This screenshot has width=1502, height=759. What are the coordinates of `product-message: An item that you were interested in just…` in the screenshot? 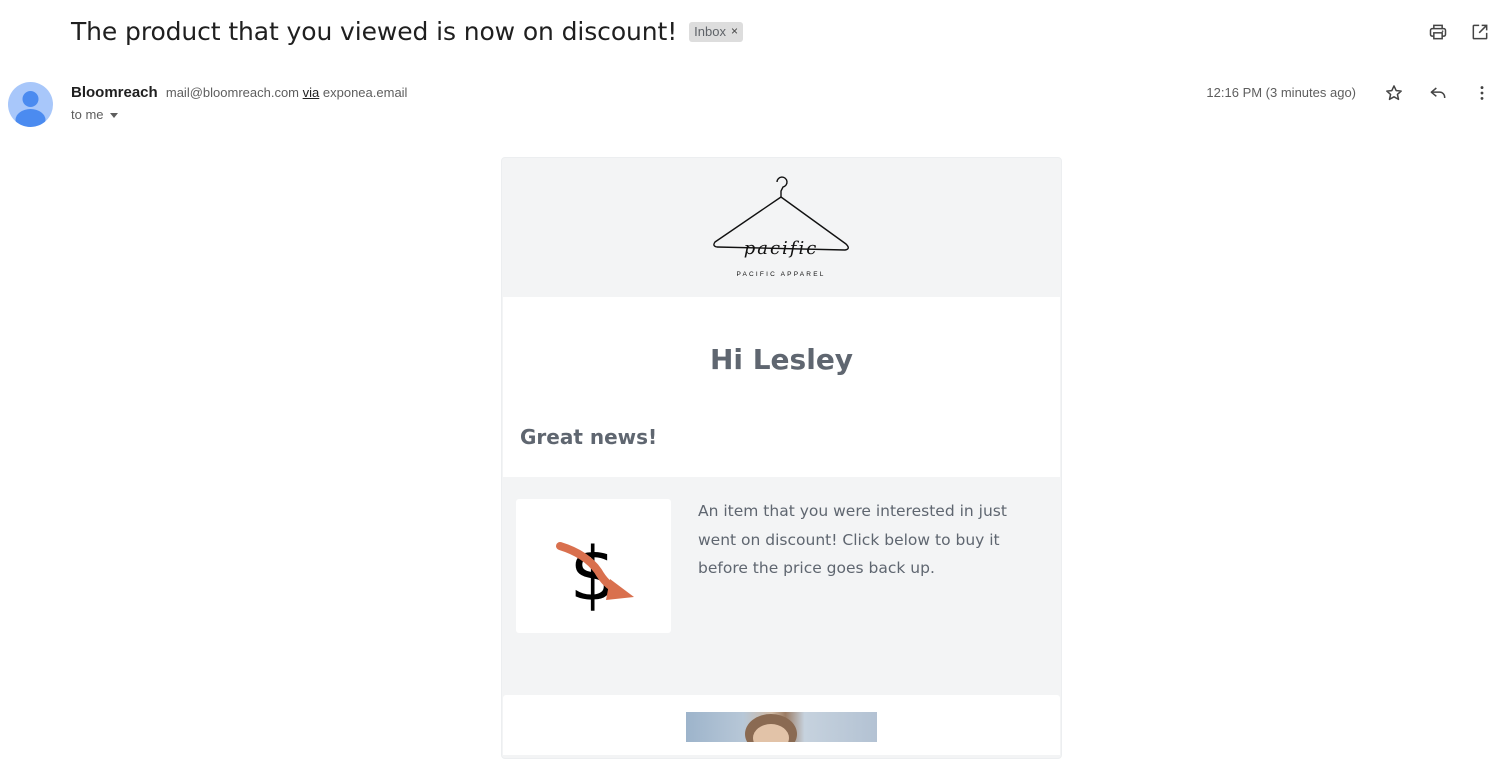 It's located at (852, 539).